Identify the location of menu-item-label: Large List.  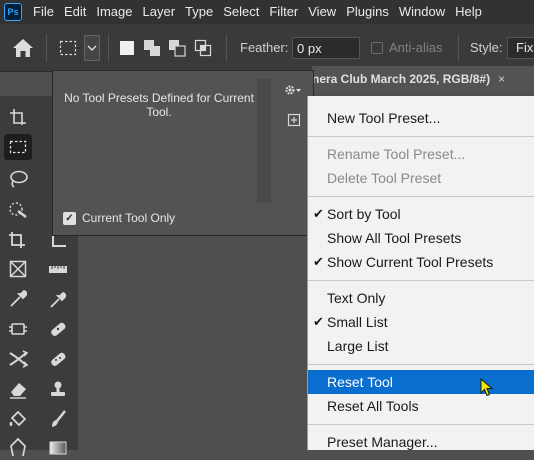
(358, 346).